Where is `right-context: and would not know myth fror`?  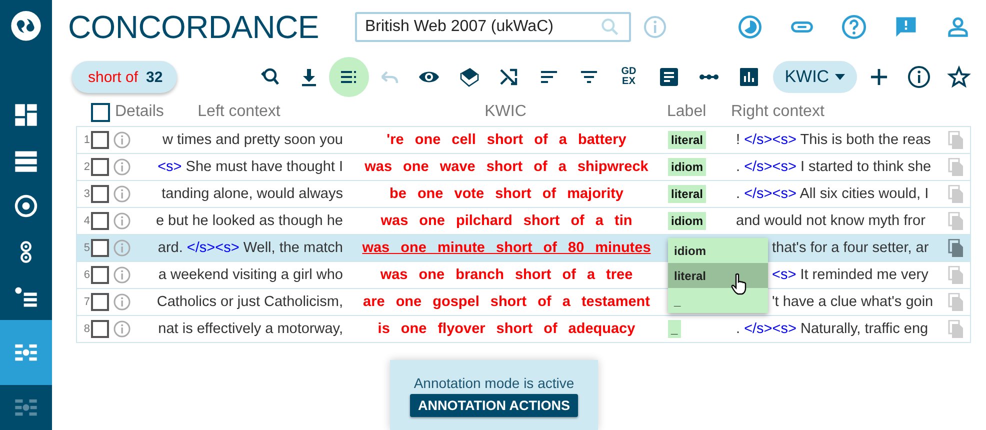 right-context: and would not know myth fror is located at coordinates (830, 221).